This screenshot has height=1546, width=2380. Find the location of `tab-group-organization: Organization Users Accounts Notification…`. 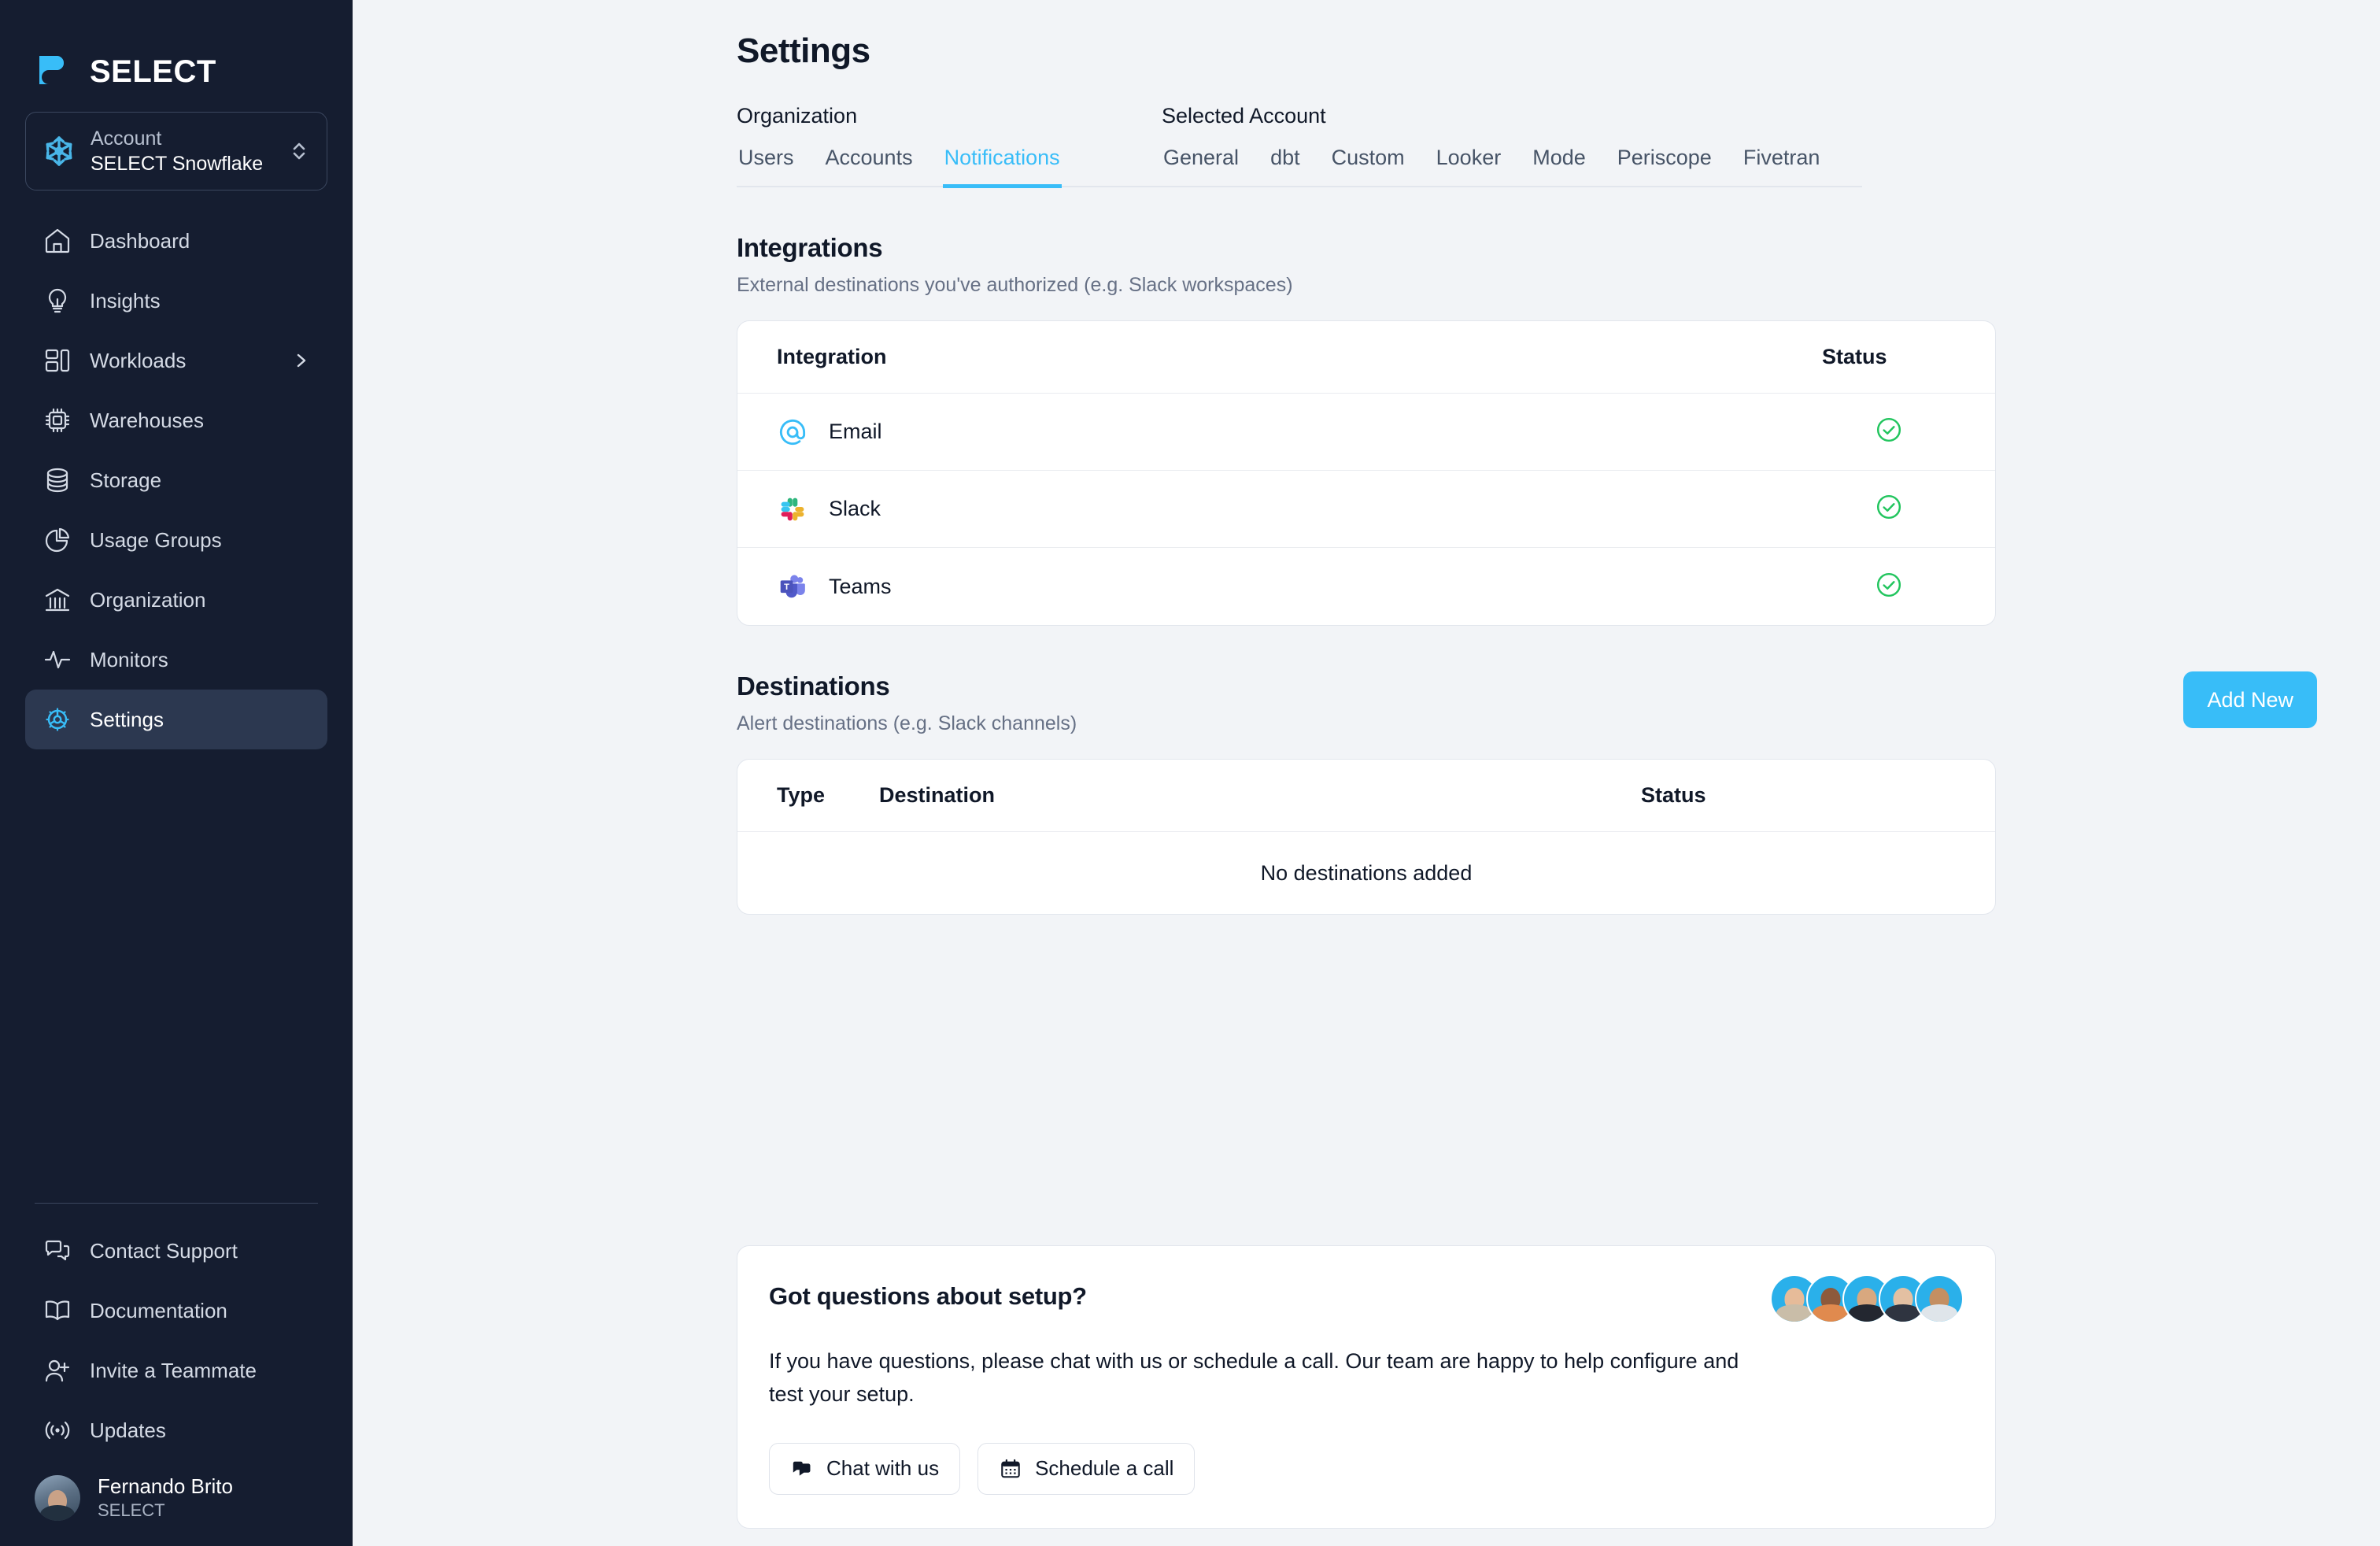

tab-group-organization: Organization Users Accounts Notification… is located at coordinates (949, 146).